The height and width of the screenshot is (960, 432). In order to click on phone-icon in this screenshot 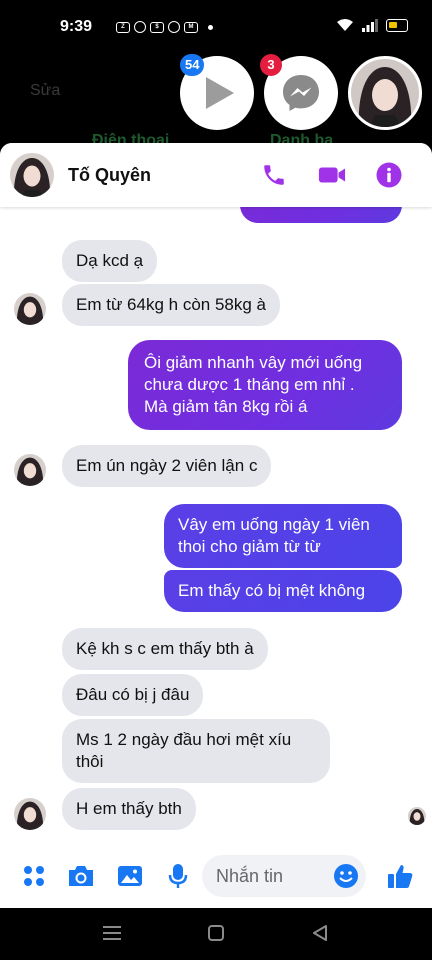, I will do `click(274, 175)`.